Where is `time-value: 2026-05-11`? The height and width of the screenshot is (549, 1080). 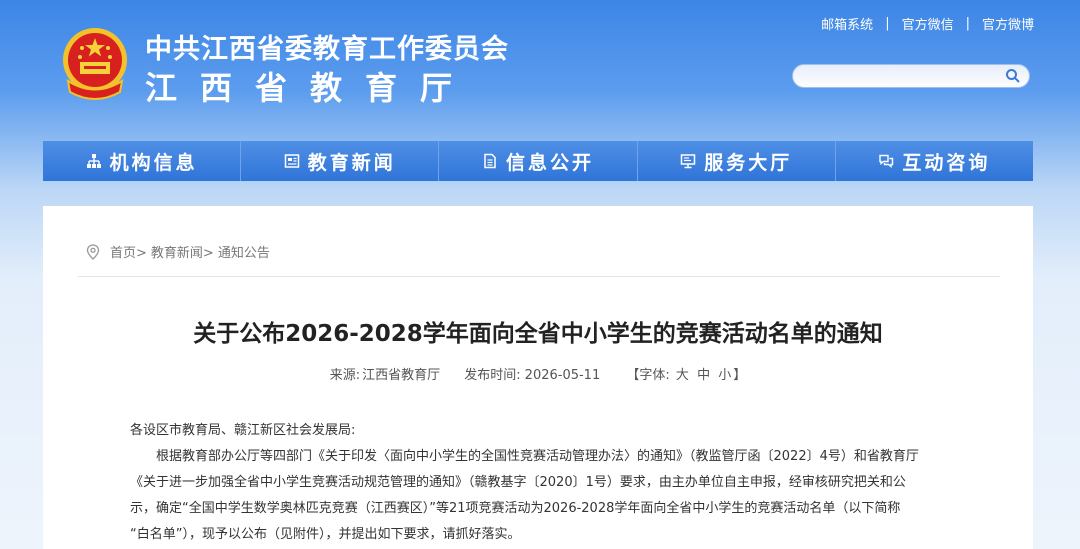 time-value: 2026-05-11 is located at coordinates (562, 375).